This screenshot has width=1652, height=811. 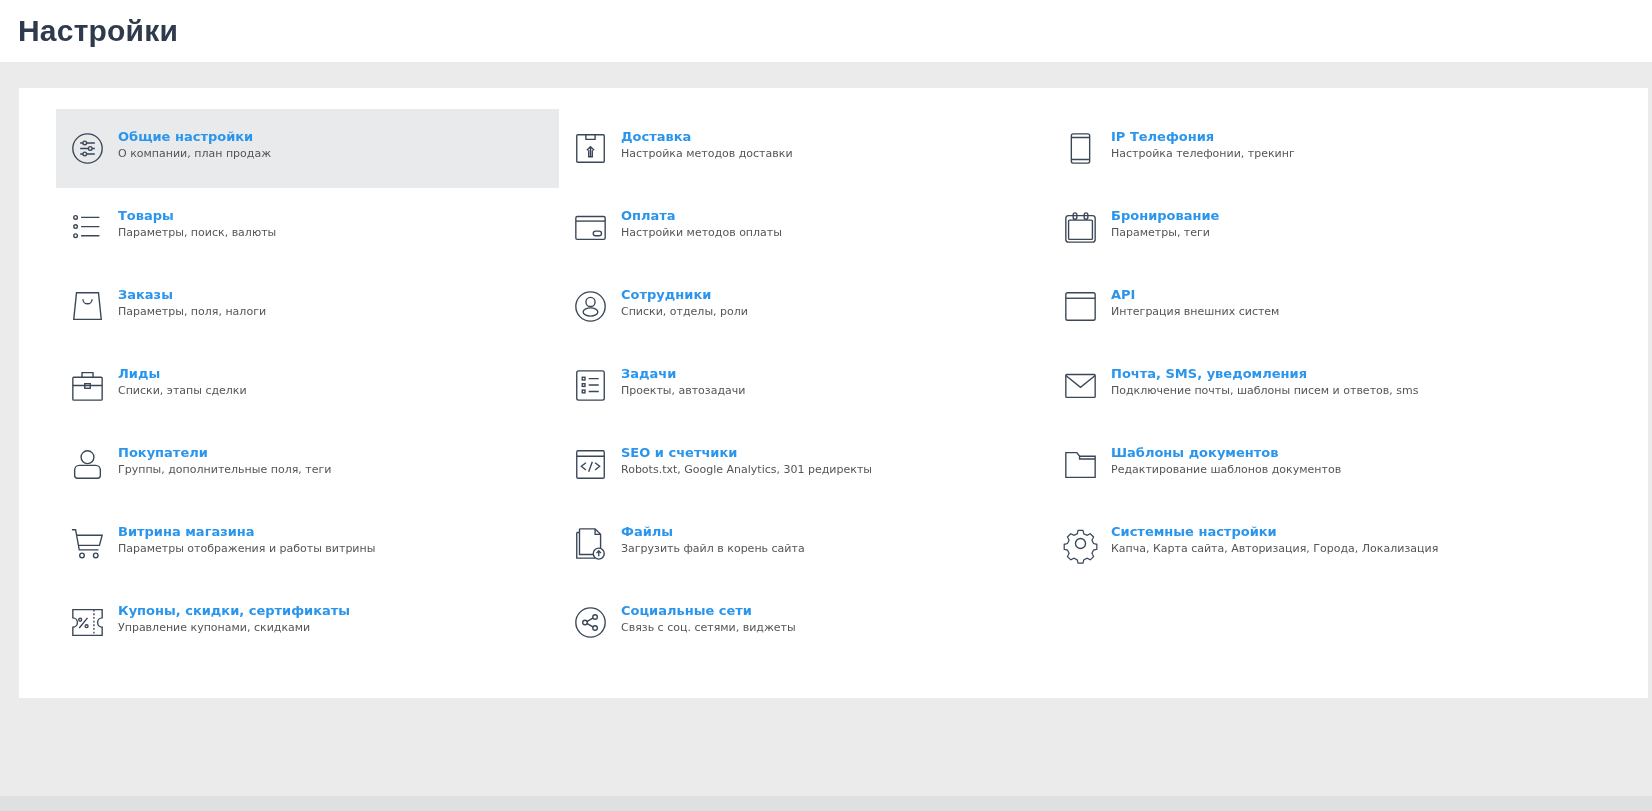 I want to click on item-title: Почта, SMS, уведомления, so click(x=1209, y=373).